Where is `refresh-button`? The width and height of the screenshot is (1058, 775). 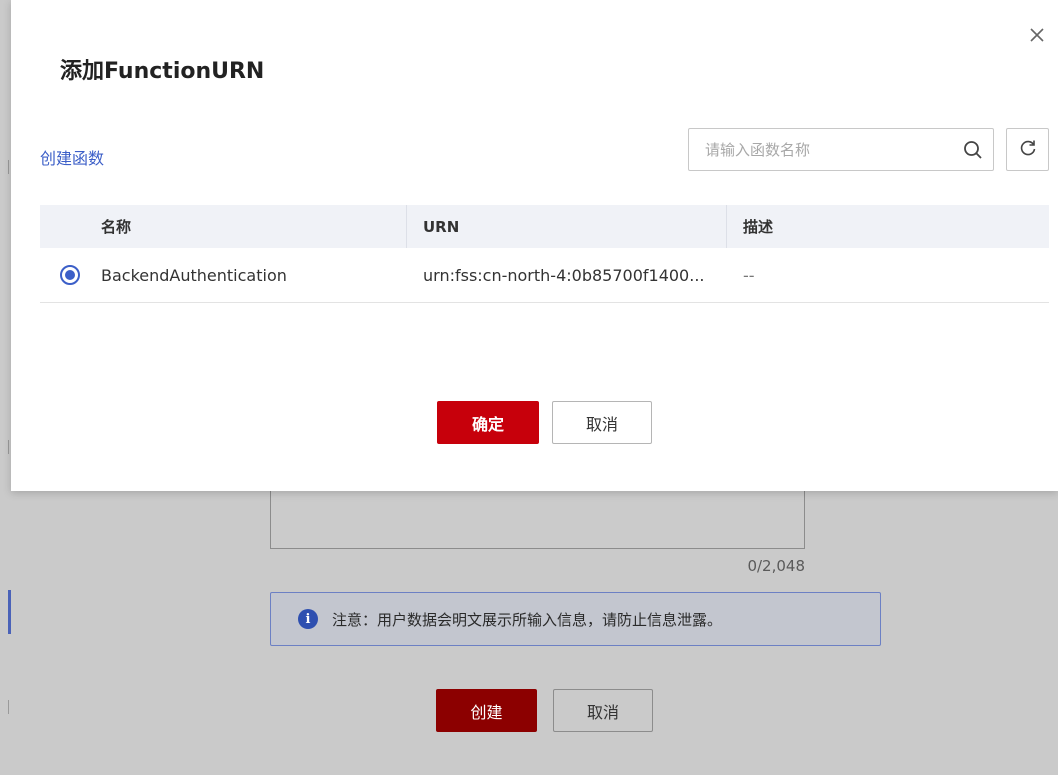 refresh-button is located at coordinates (1027, 149).